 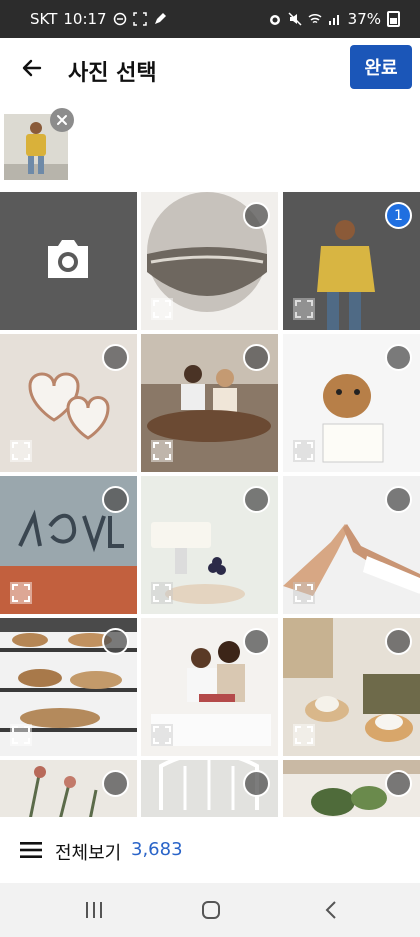 What do you see at coordinates (393, 19) in the screenshot?
I see `battery-icon` at bounding box center [393, 19].